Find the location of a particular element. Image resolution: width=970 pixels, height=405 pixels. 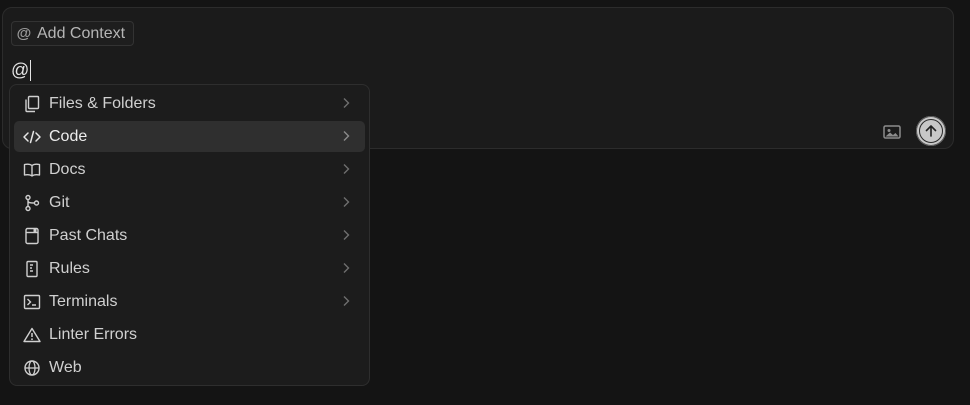

menu-item-label: Git is located at coordinates (59, 202).